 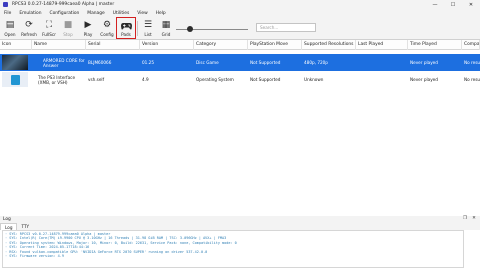 I want to click on game-serial: BLJM60066, so click(x=100, y=62).